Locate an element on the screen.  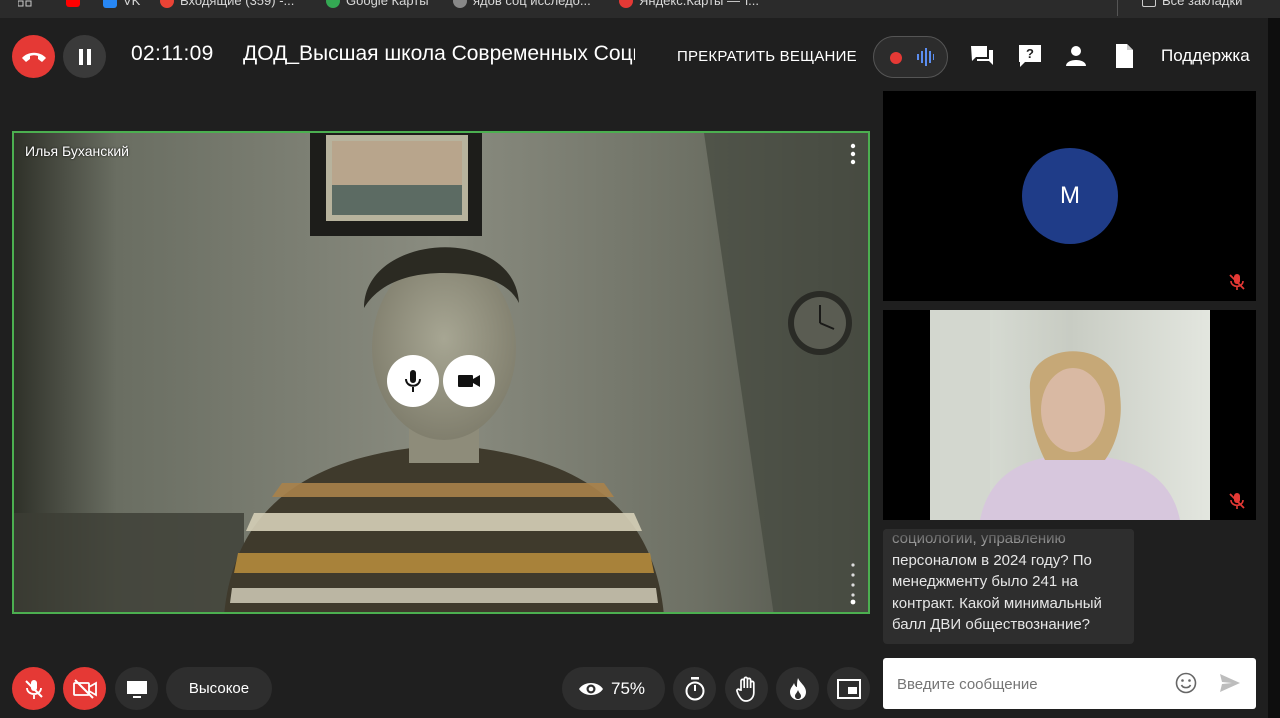
apps-icon is located at coordinates (25, 3).